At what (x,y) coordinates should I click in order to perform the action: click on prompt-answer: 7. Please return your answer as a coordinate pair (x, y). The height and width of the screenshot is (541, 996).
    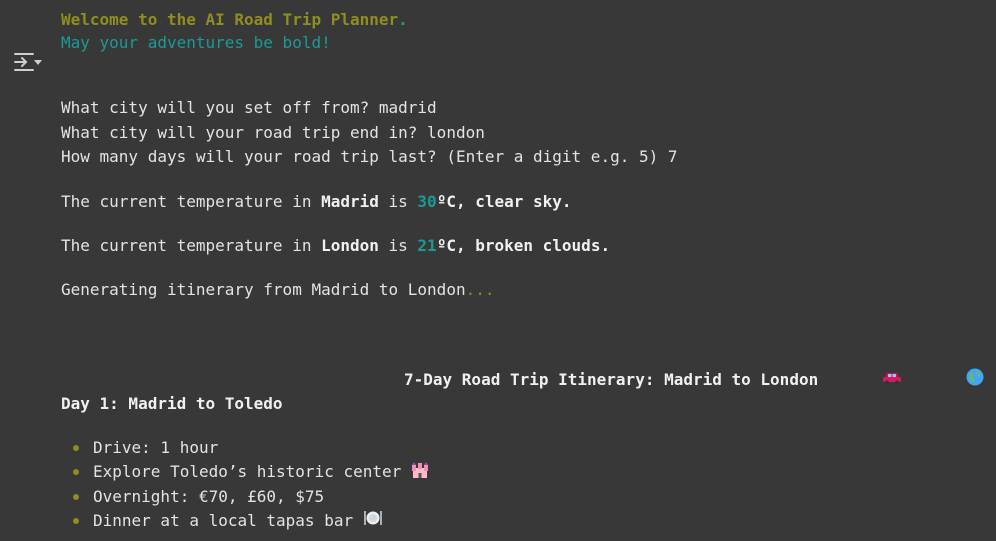
    Looking at the image, I should click on (673, 156).